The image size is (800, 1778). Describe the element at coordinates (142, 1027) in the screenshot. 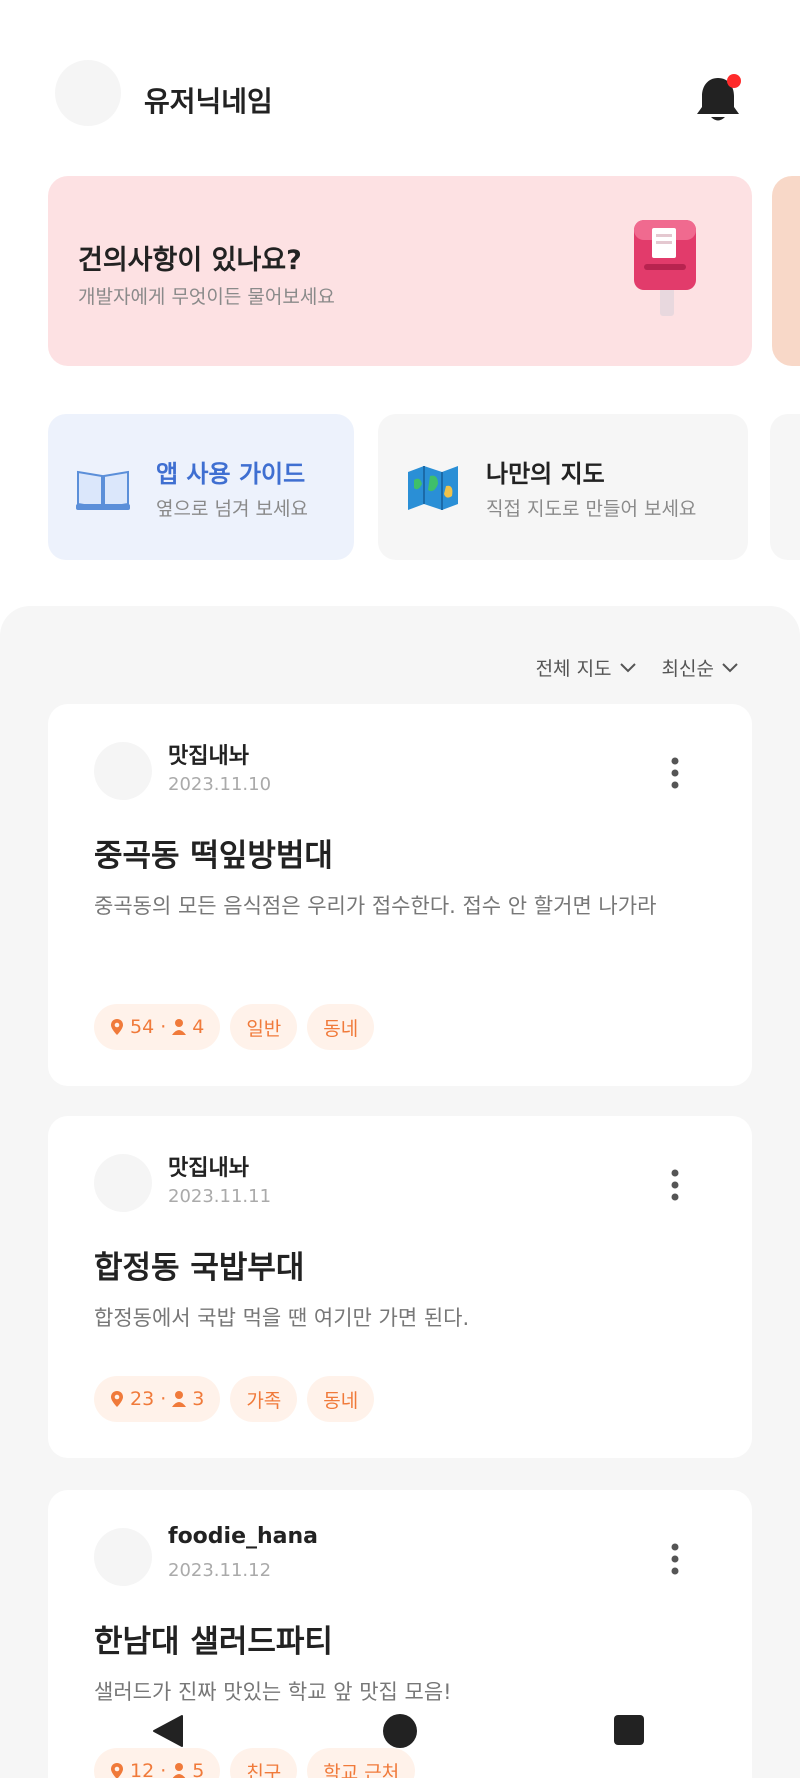

I see `place-count: 54` at that location.